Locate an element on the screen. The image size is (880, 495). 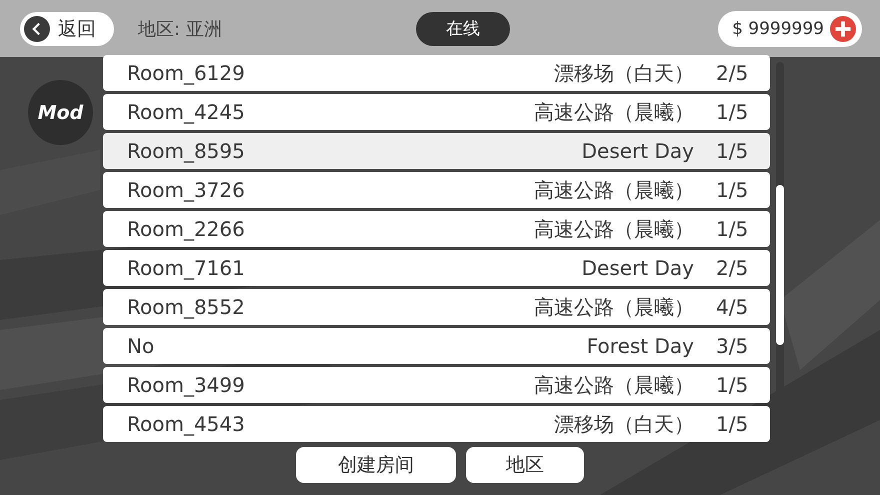
room-name: Room_7161 is located at coordinates (186, 268).